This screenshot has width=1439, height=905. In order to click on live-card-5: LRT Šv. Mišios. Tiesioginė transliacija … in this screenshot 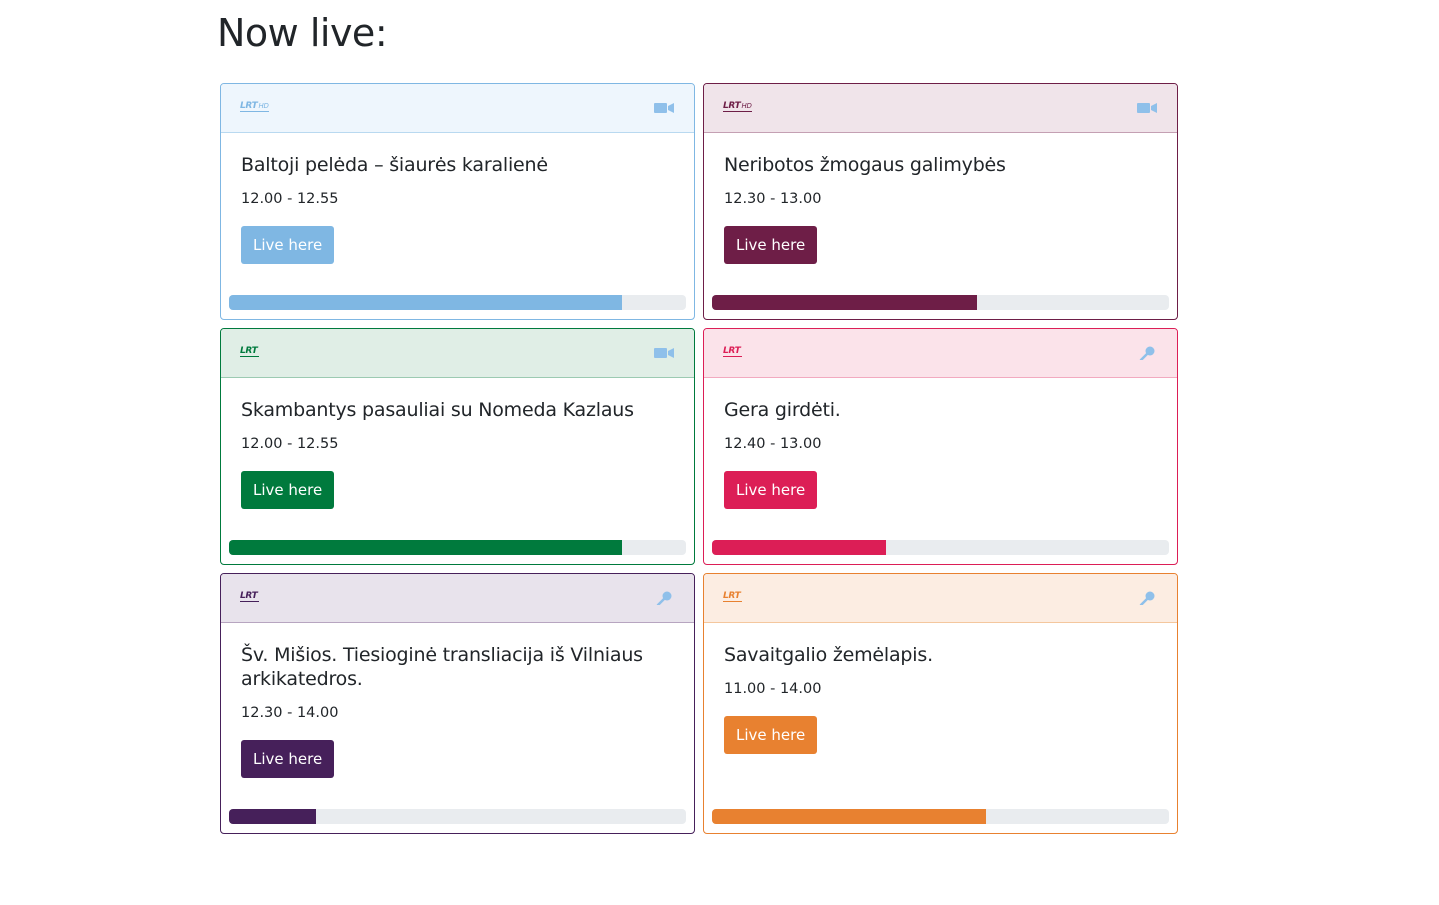, I will do `click(457, 703)`.